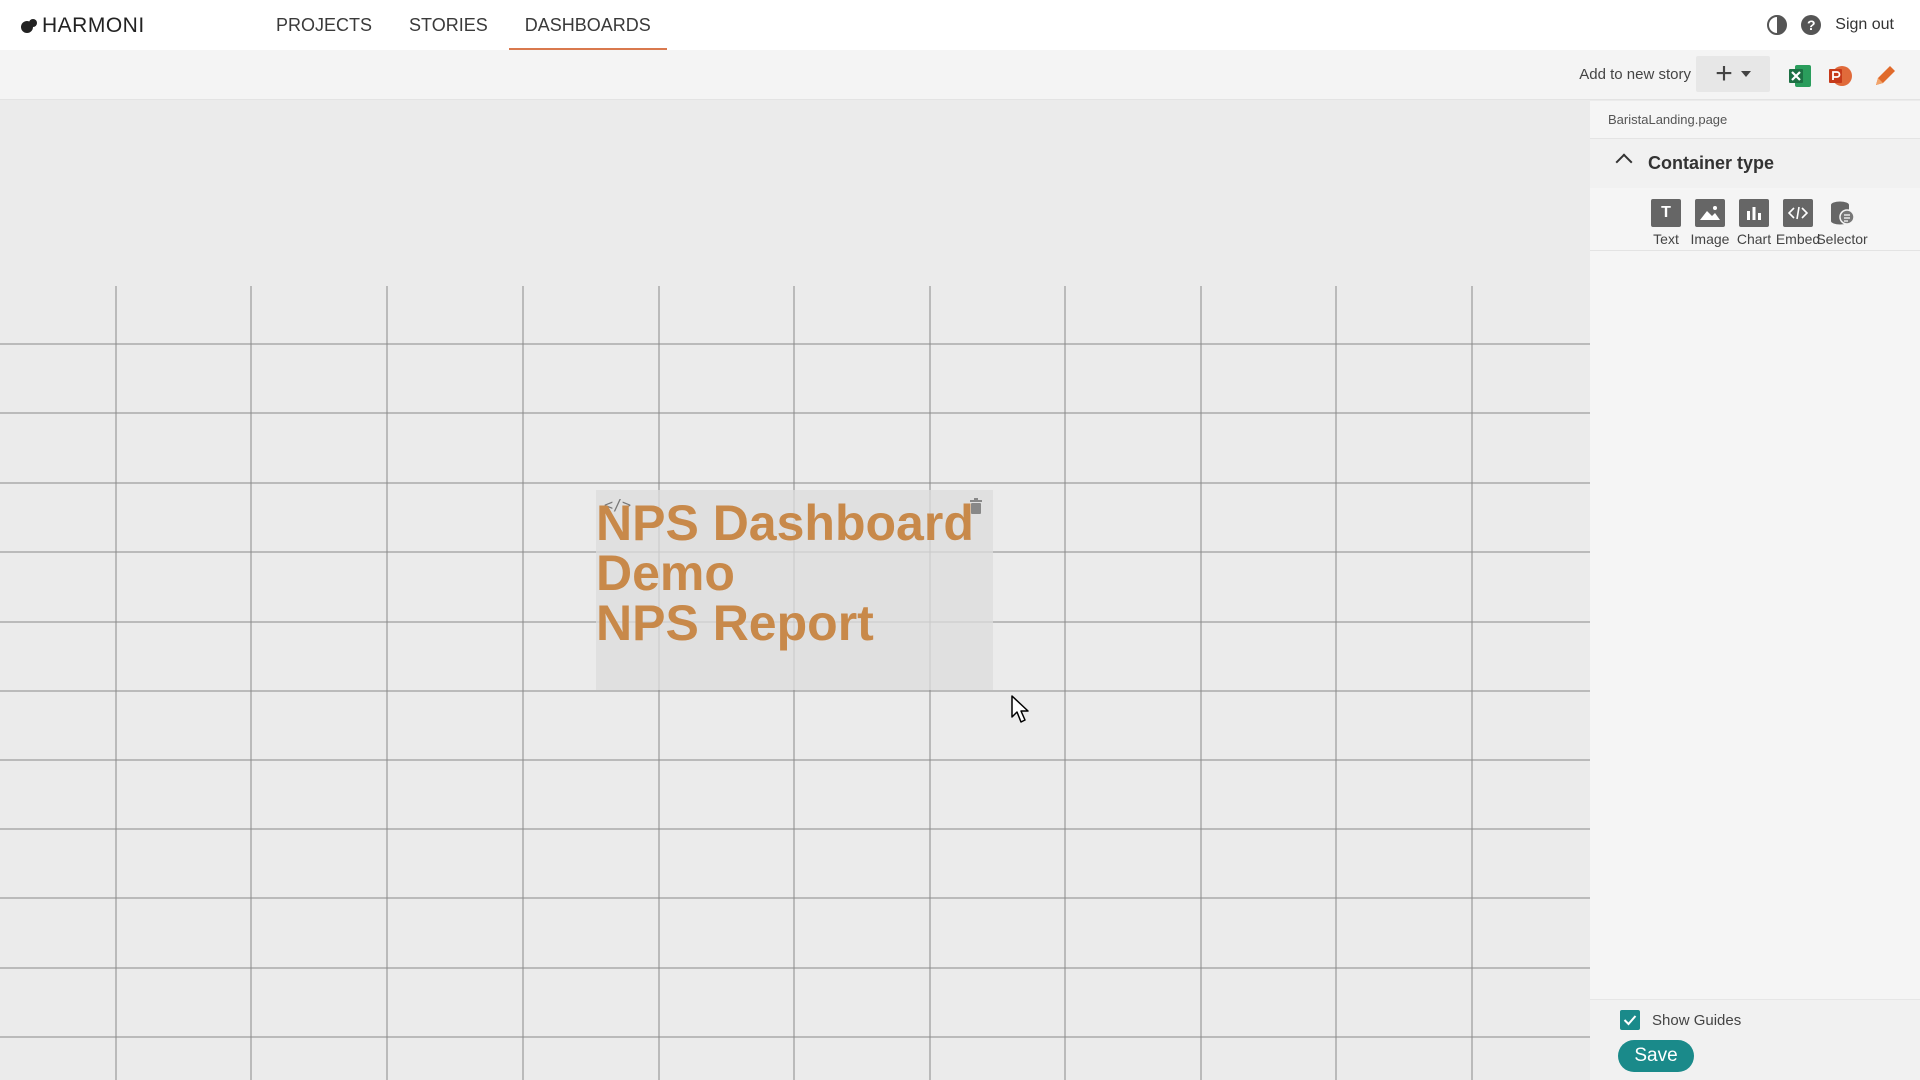  Describe the element at coordinates (587, 25) in the screenshot. I see `tab-dashboards: DASHBOARDS` at that location.